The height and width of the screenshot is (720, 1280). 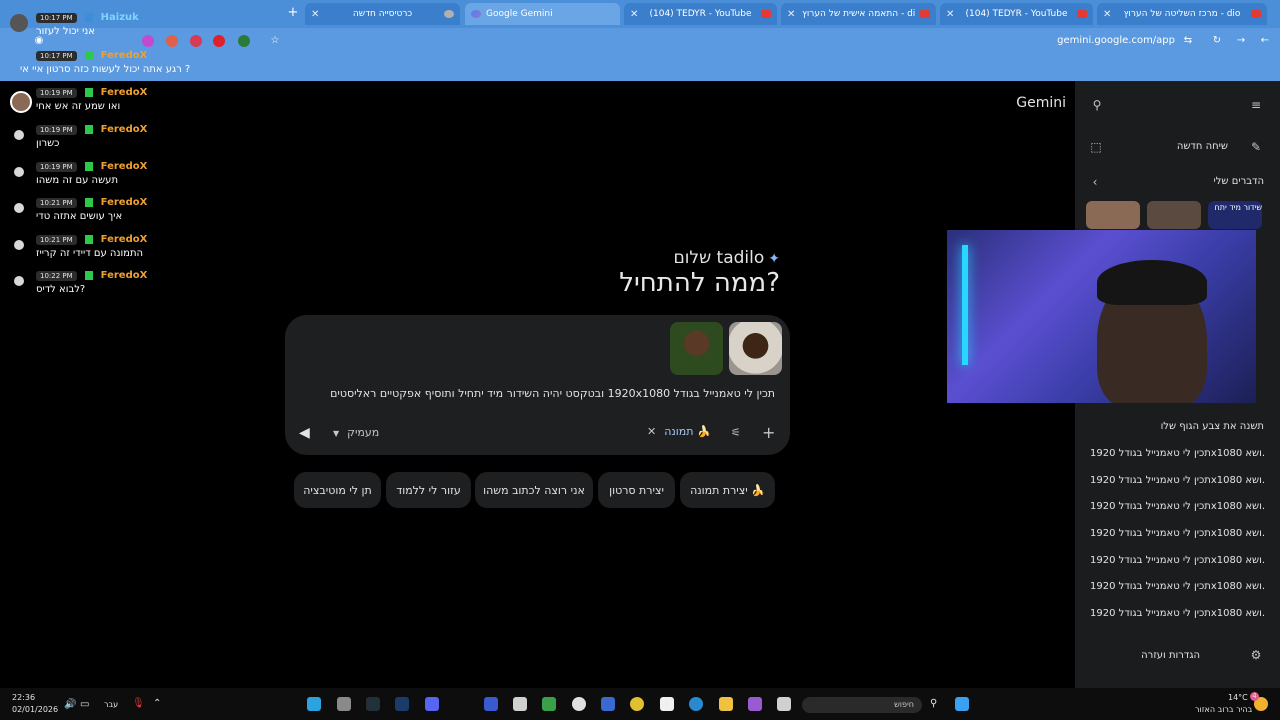 I want to click on address-bar: gemini.google.com/app, so click(x=1107, y=40).